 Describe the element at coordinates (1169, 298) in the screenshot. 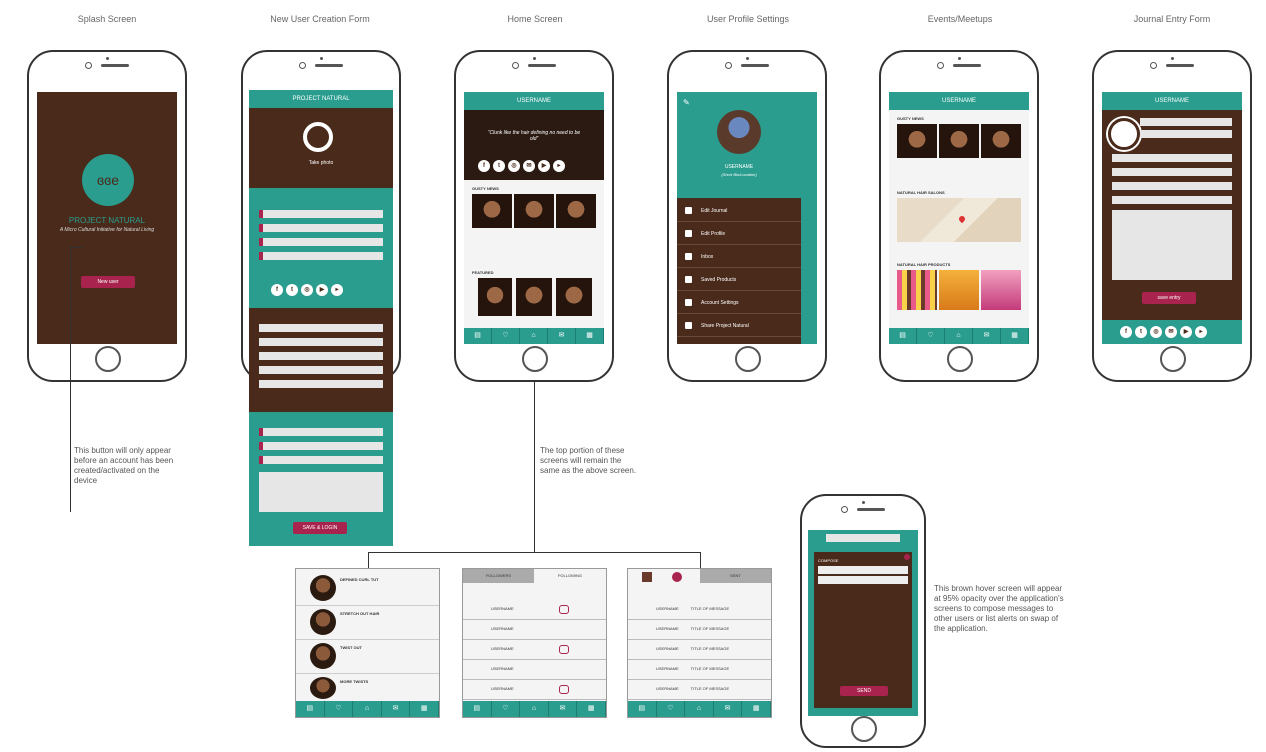

I see `save-entry-button: save entry` at that location.